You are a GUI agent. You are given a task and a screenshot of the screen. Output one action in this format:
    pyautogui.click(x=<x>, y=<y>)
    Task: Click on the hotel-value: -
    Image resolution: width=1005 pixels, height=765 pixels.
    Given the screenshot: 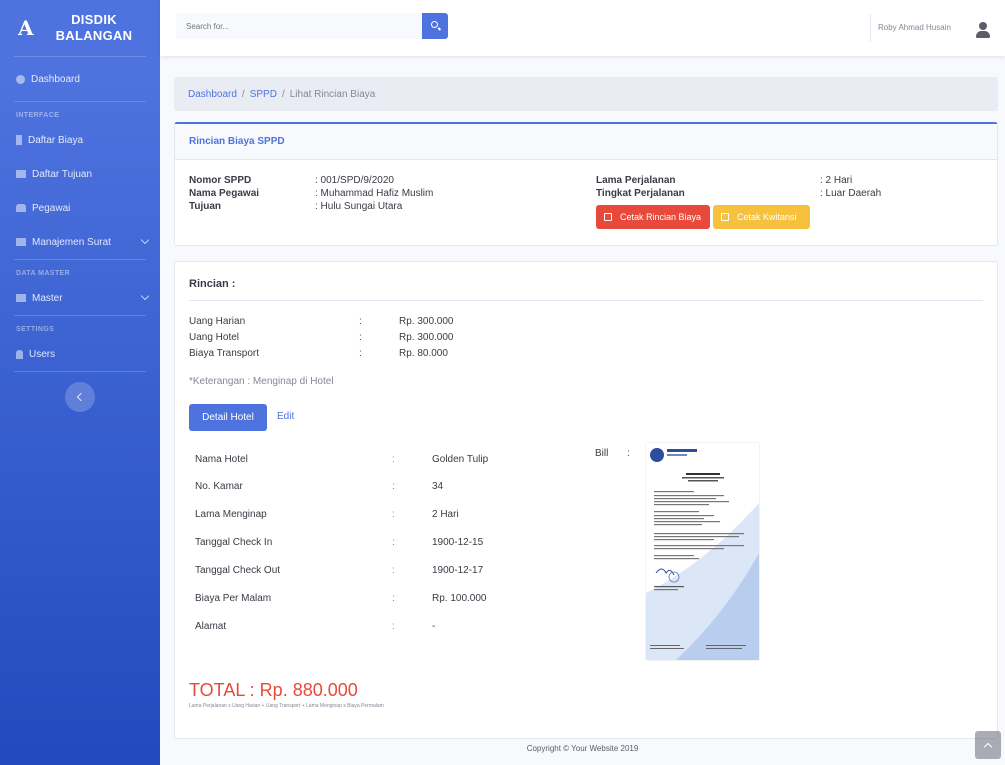 What is the action you would take?
    pyautogui.click(x=434, y=626)
    